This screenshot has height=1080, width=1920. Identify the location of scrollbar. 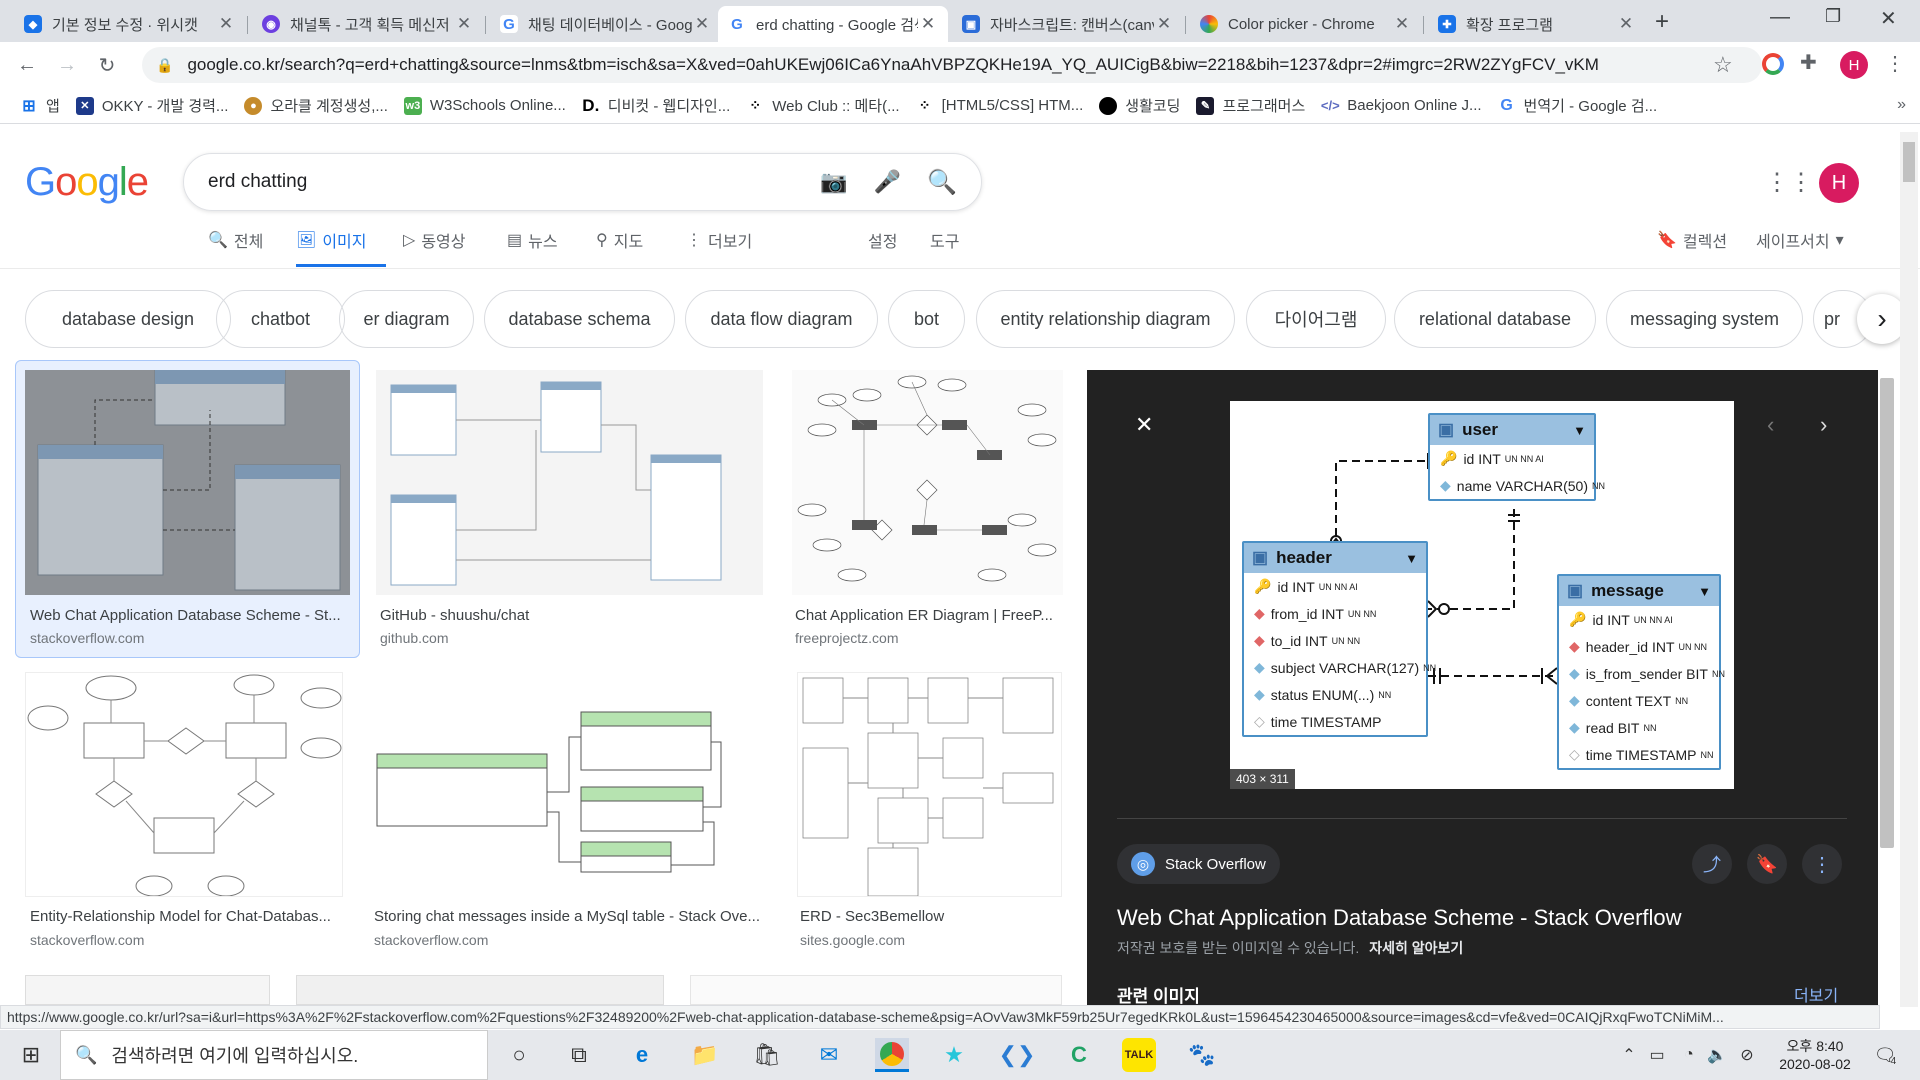
(1909, 569).